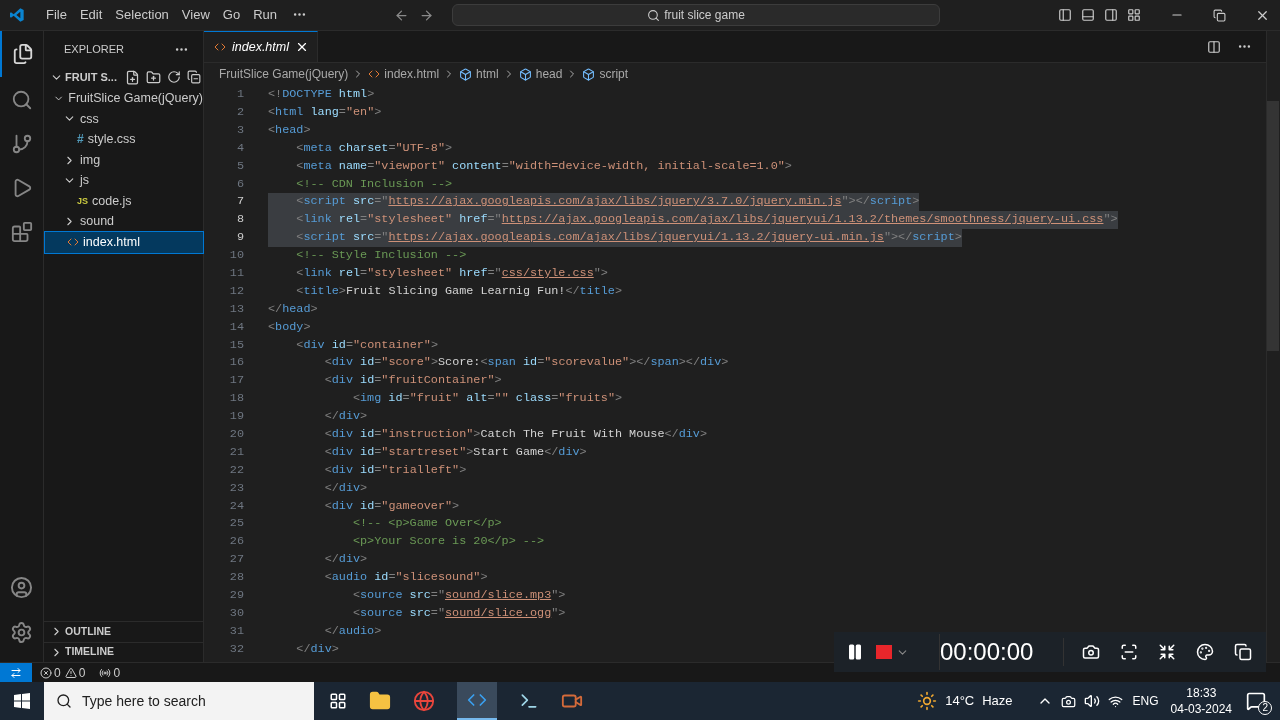 The width and height of the screenshot is (1280, 720). What do you see at coordinates (265, 15) in the screenshot?
I see `menu-item: Run` at bounding box center [265, 15].